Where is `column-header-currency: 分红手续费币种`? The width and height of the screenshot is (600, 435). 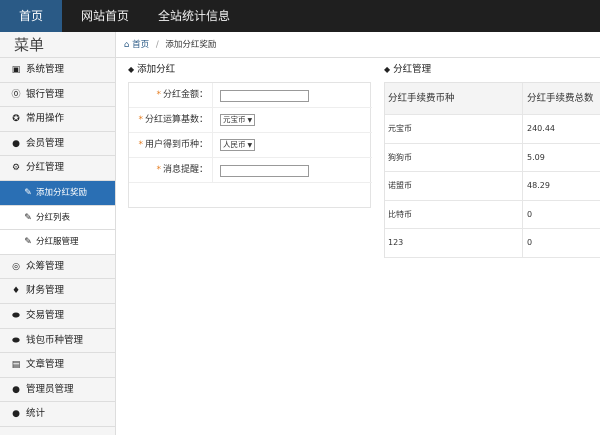
column-header-currency: 分红手续费币种 is located at coordinates (454, 98).